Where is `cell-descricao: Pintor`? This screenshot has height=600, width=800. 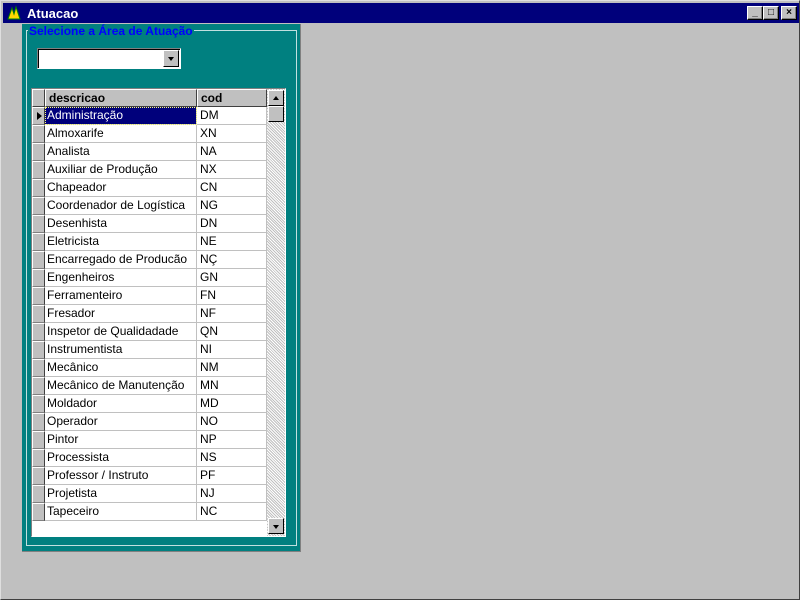
cell-descricao: Pintor is located at coordinates (121, 440).